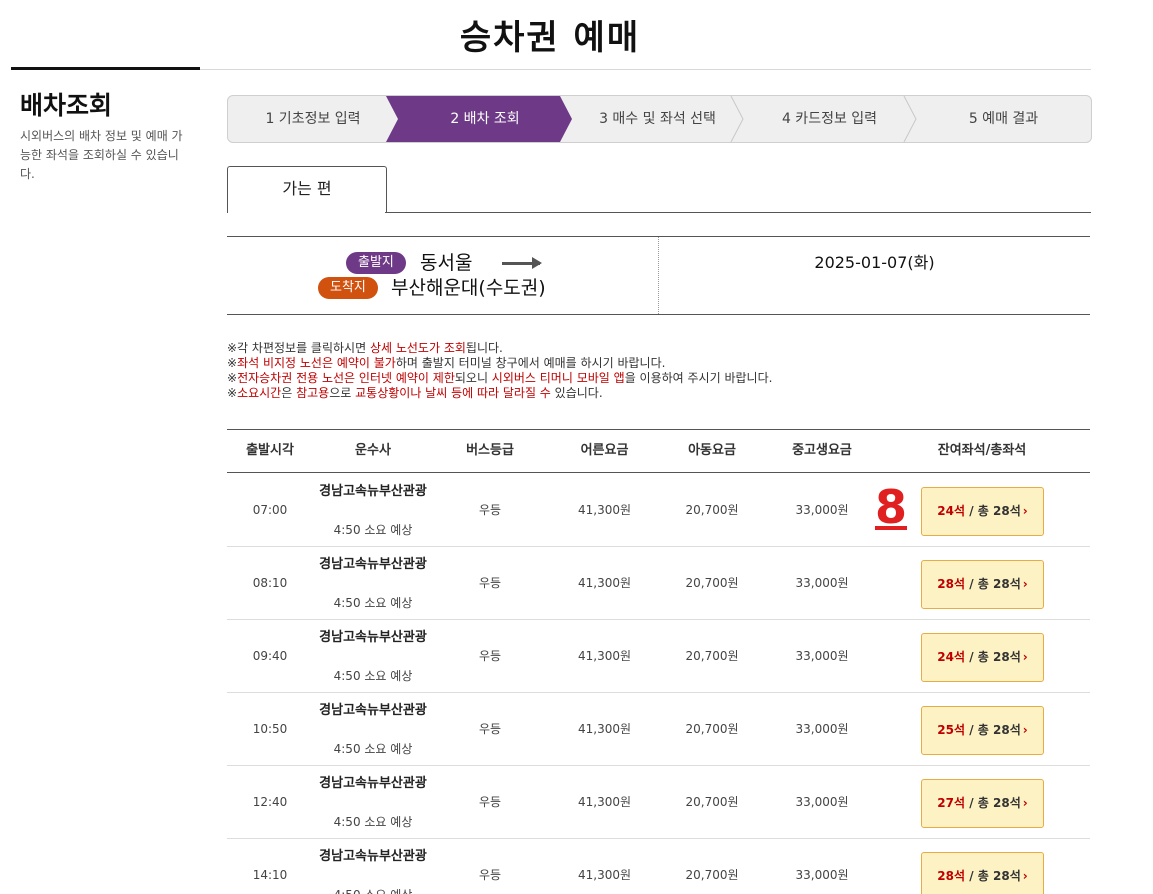 The width and height of the screenshot is (1153, 894). Describe the element at coordinates (822, 450) in the screenshot. I see `header-youth-fare: 중고생요금` at that location.